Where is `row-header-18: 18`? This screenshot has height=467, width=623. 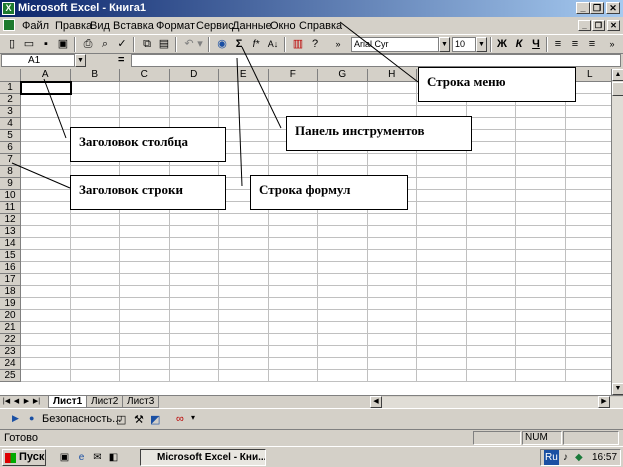 row-header-18: 18 is located at coordinates (10, 292).